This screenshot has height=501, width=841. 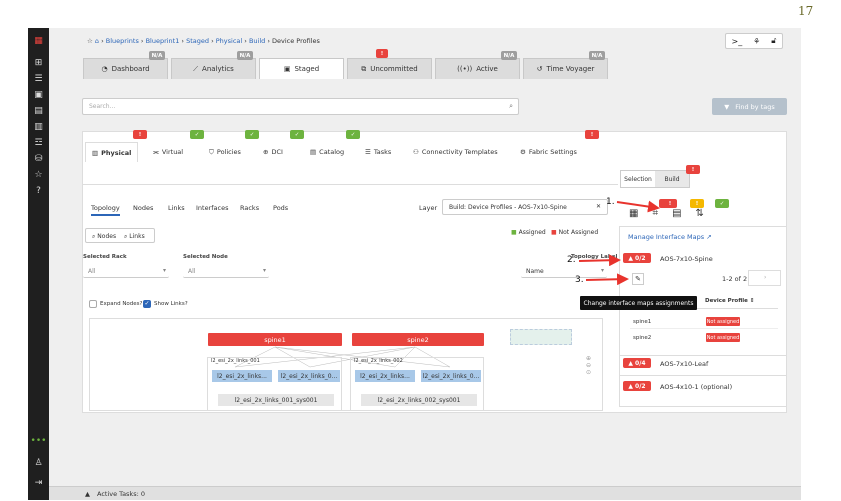 I want to click on database-icon: ⛁, so click(x=38, y=159).